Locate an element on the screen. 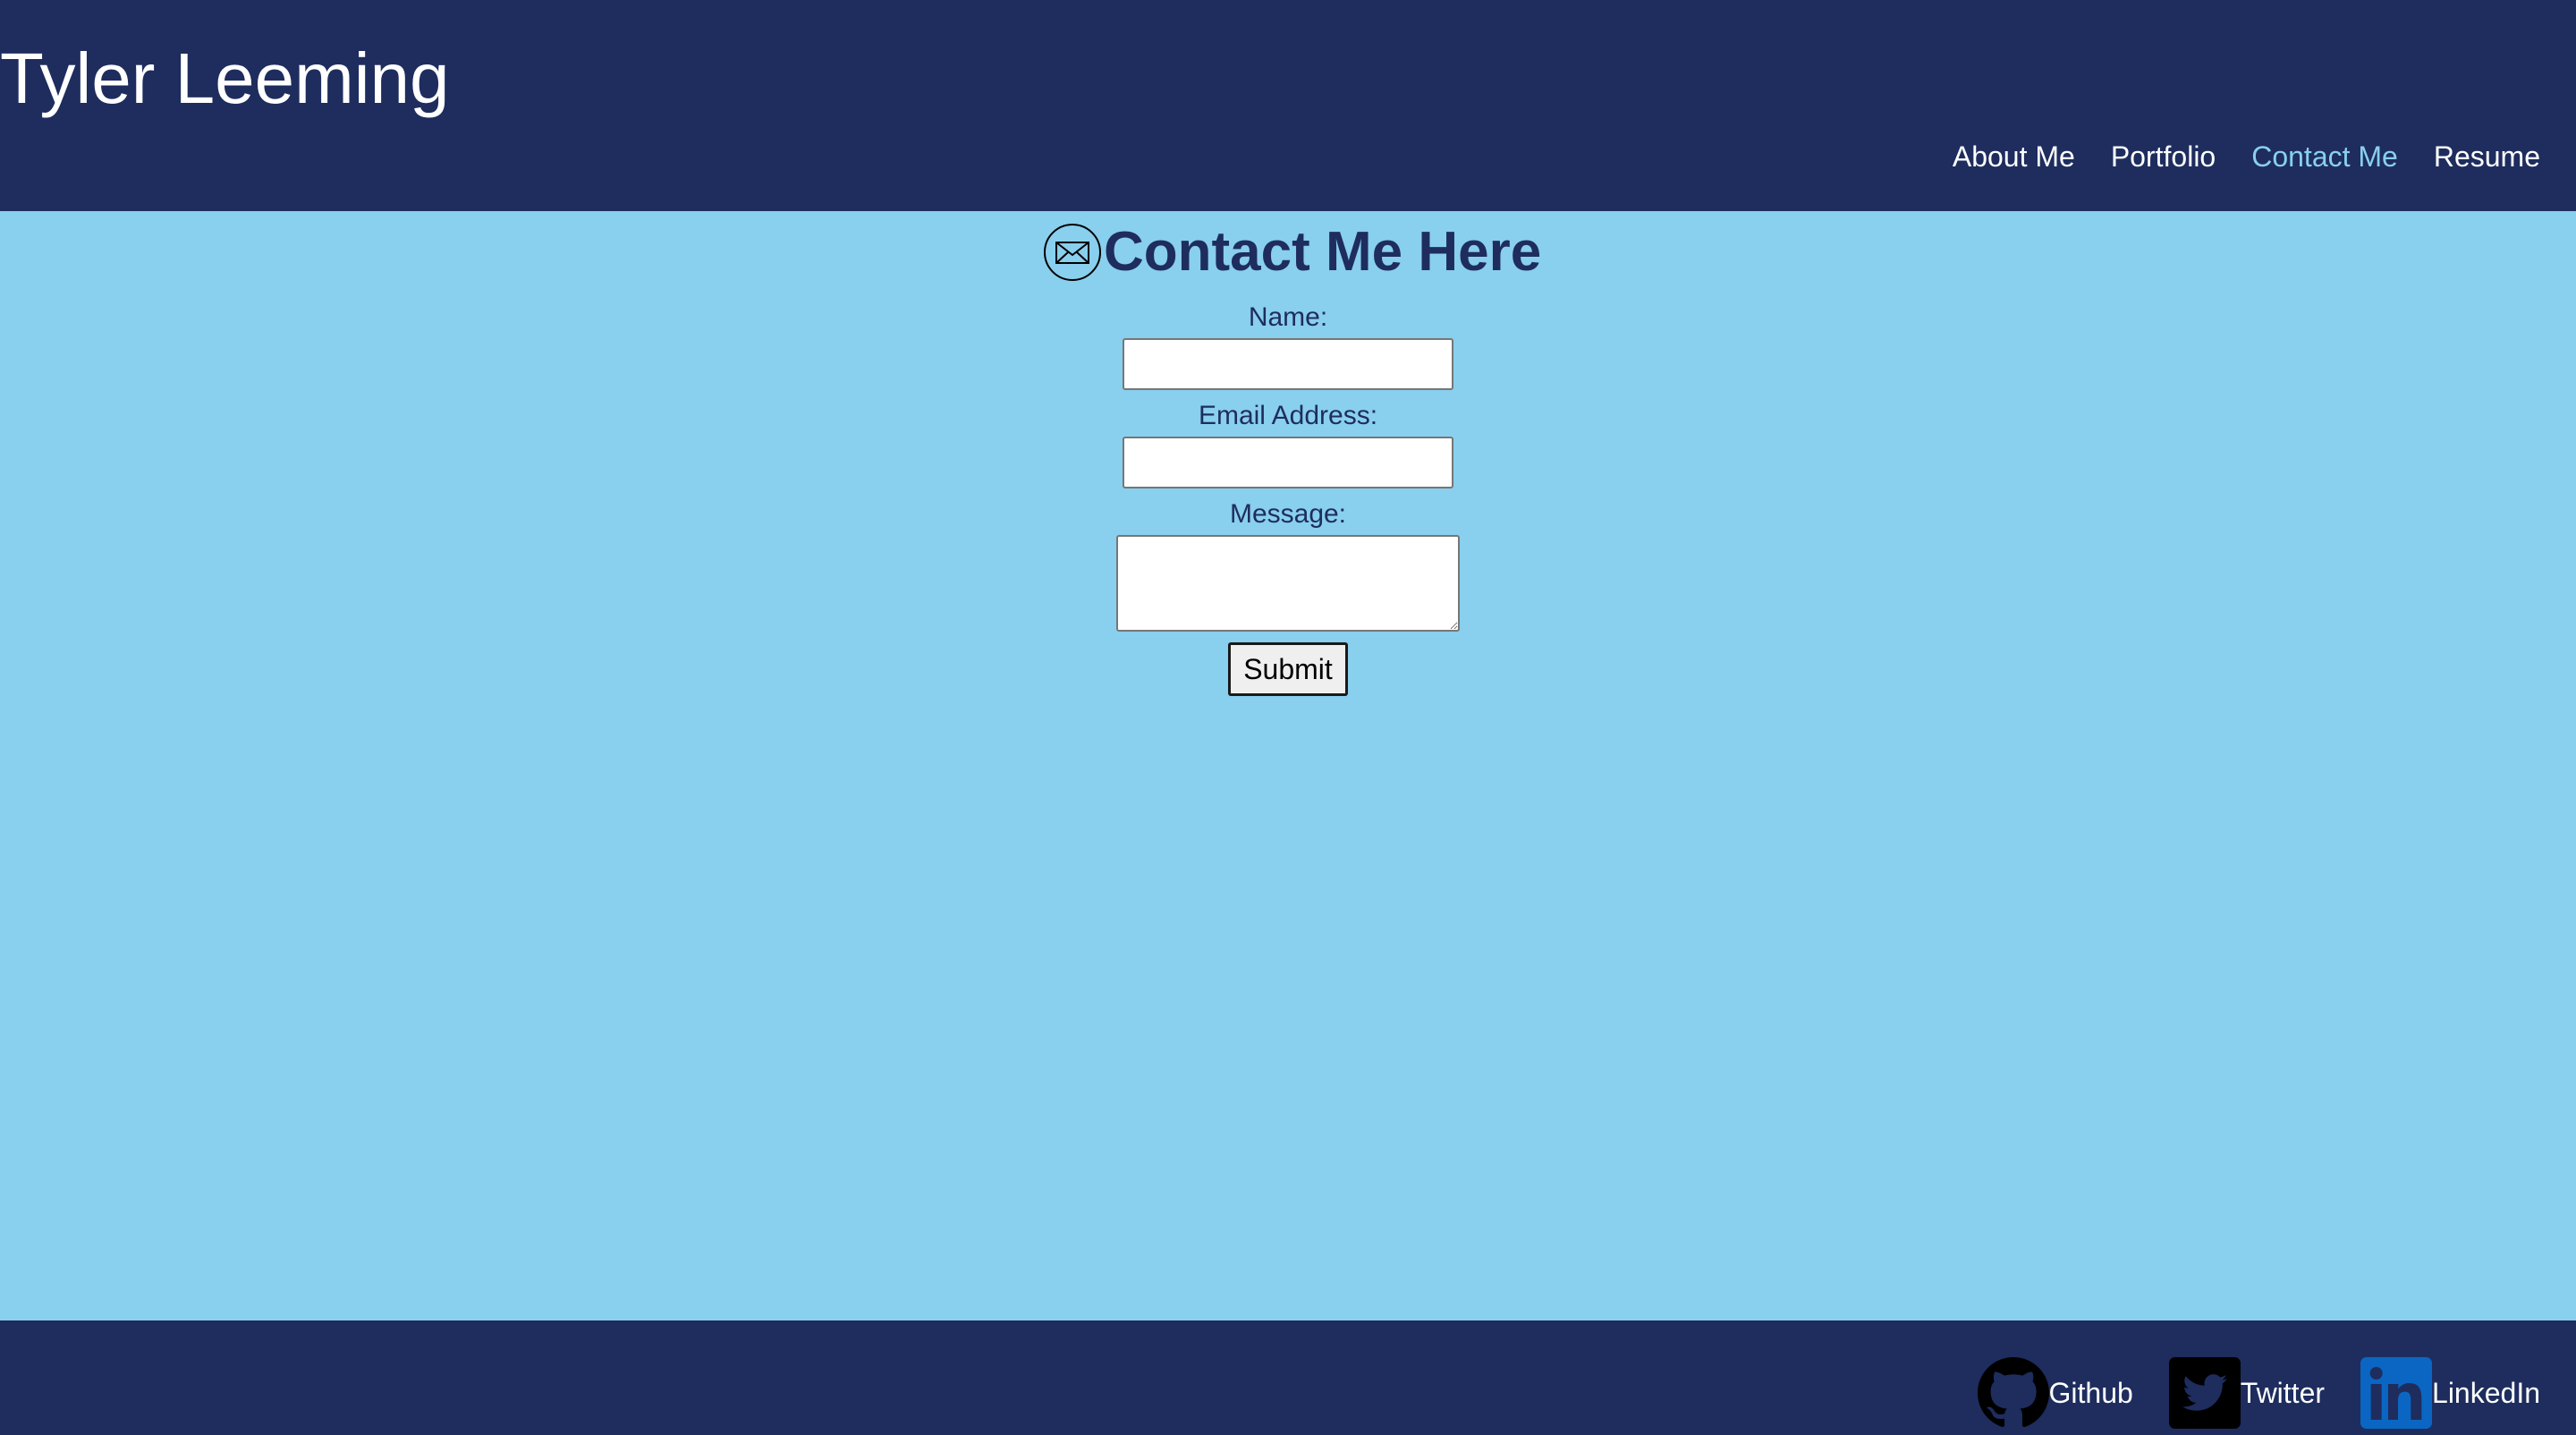 The image size is (2576, 1435). social-links: Github Twitter LinkedIn is located at coordinates (2258, 1393).